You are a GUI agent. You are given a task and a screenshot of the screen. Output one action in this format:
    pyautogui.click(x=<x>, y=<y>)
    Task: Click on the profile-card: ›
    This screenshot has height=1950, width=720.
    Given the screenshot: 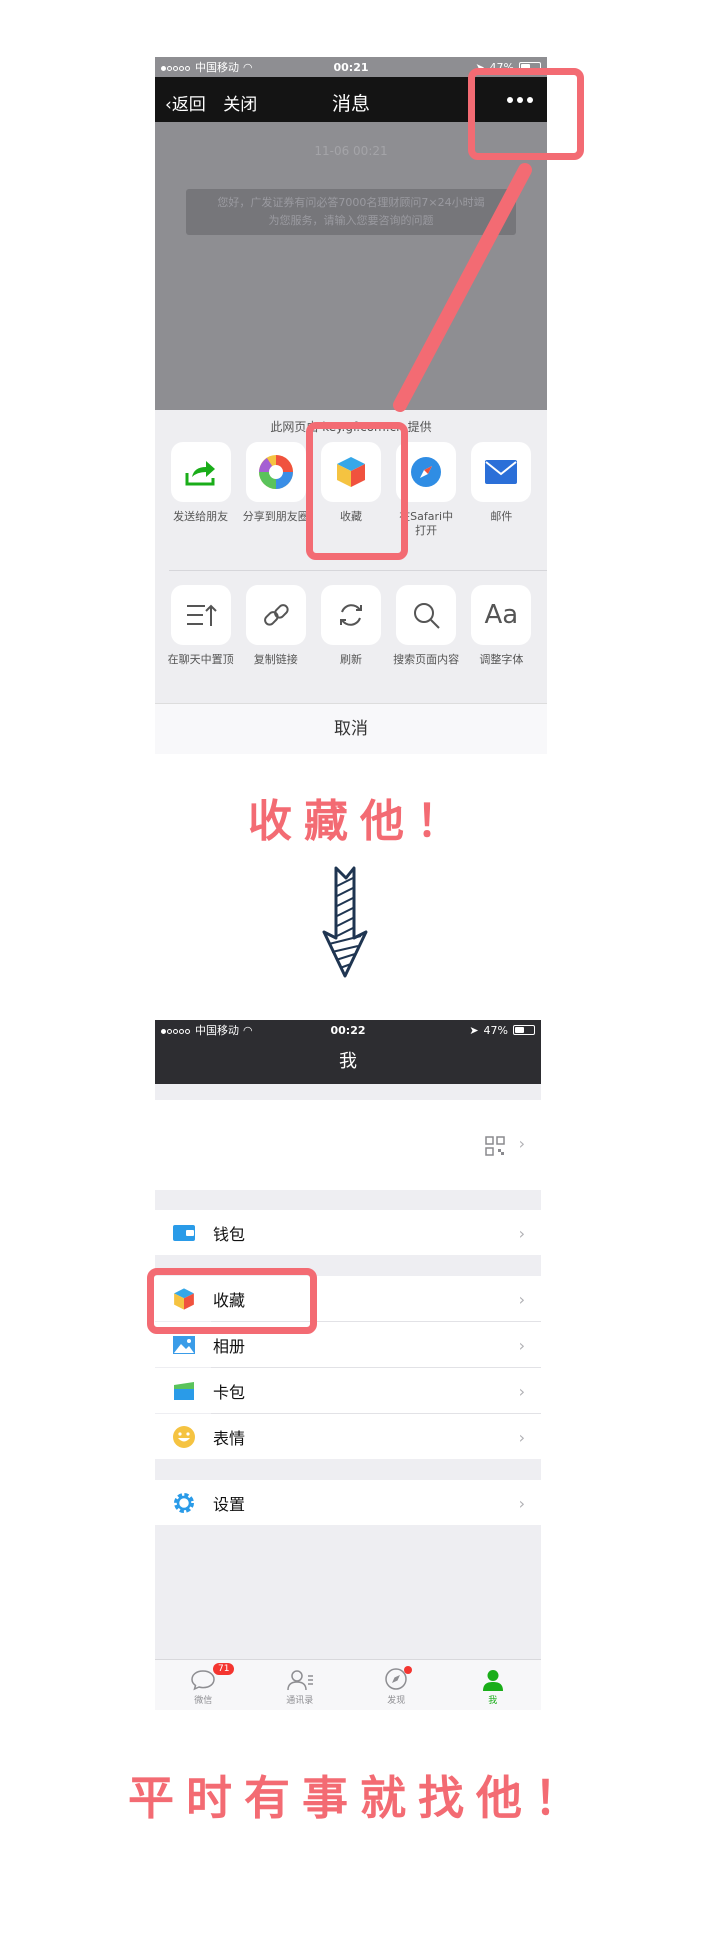 What is the action you would take?
    pyautogui.click(x=348, y=1145)
    